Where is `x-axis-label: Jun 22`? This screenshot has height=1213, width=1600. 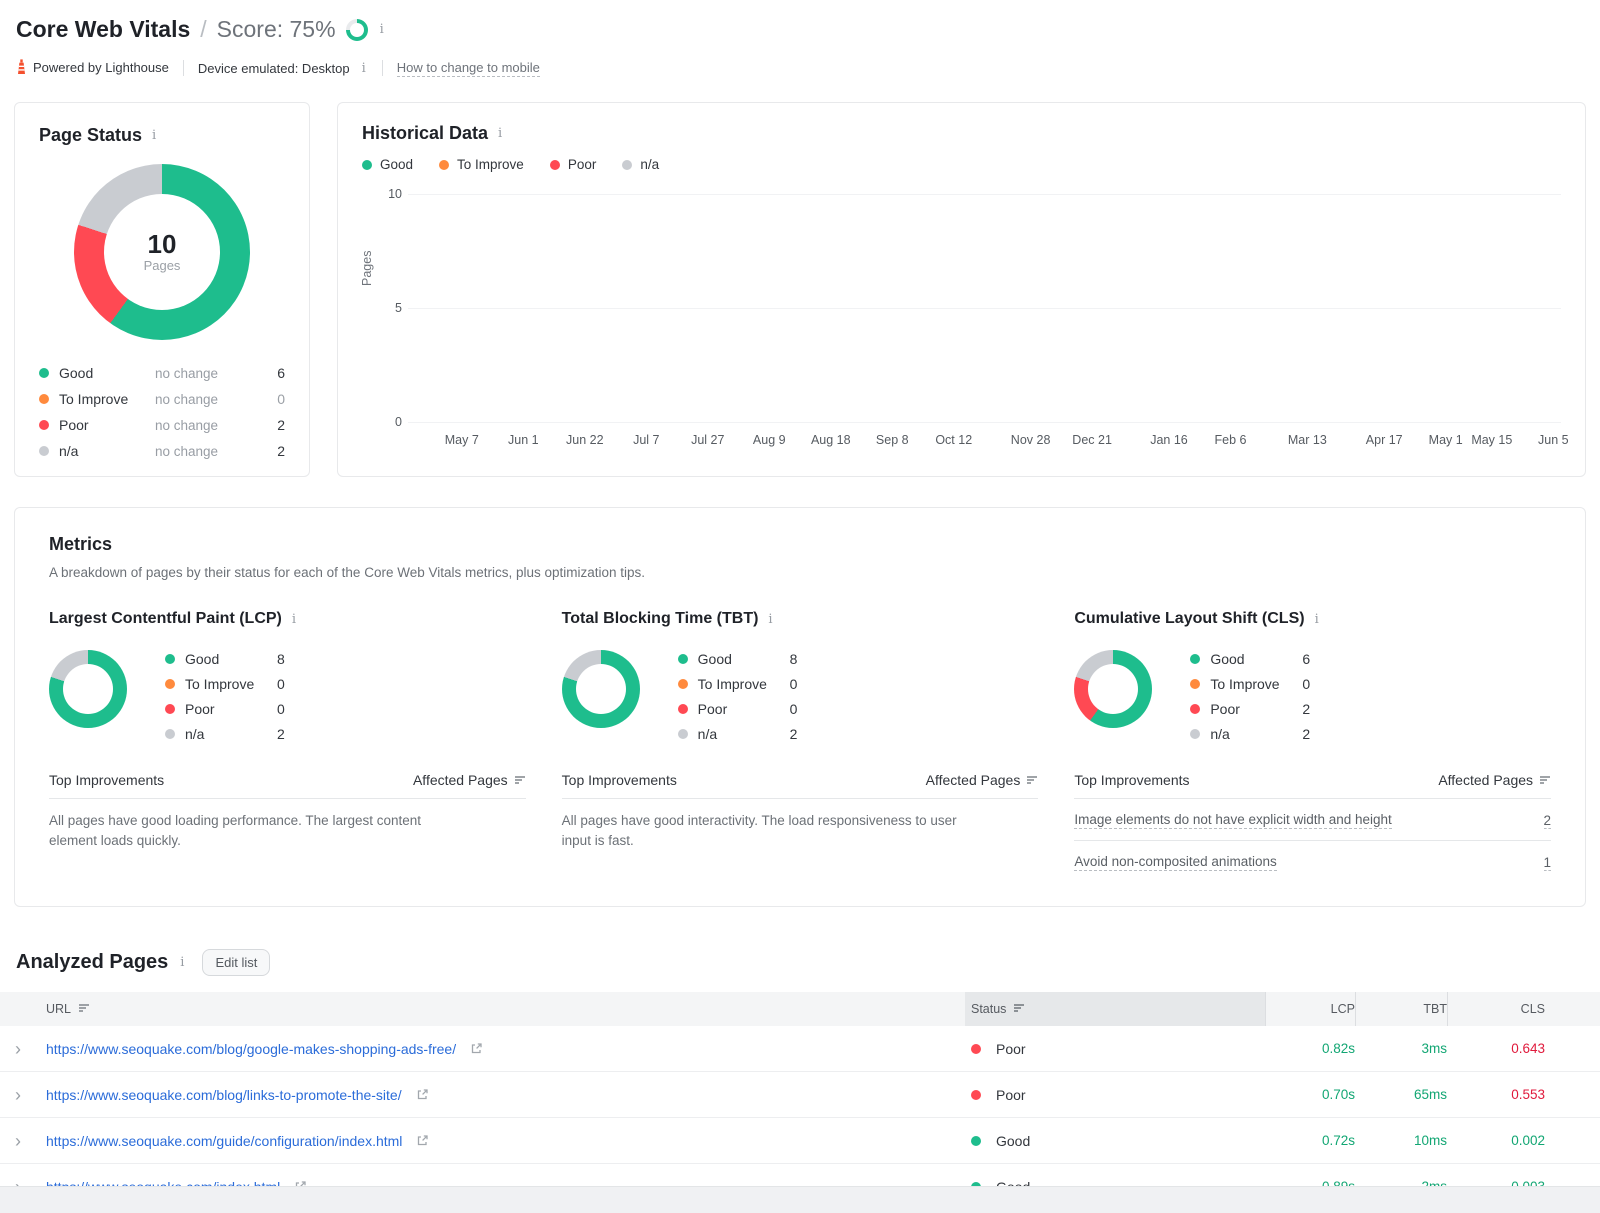 x-axis-label: Jun 22 is located at coordinates (585, 440).